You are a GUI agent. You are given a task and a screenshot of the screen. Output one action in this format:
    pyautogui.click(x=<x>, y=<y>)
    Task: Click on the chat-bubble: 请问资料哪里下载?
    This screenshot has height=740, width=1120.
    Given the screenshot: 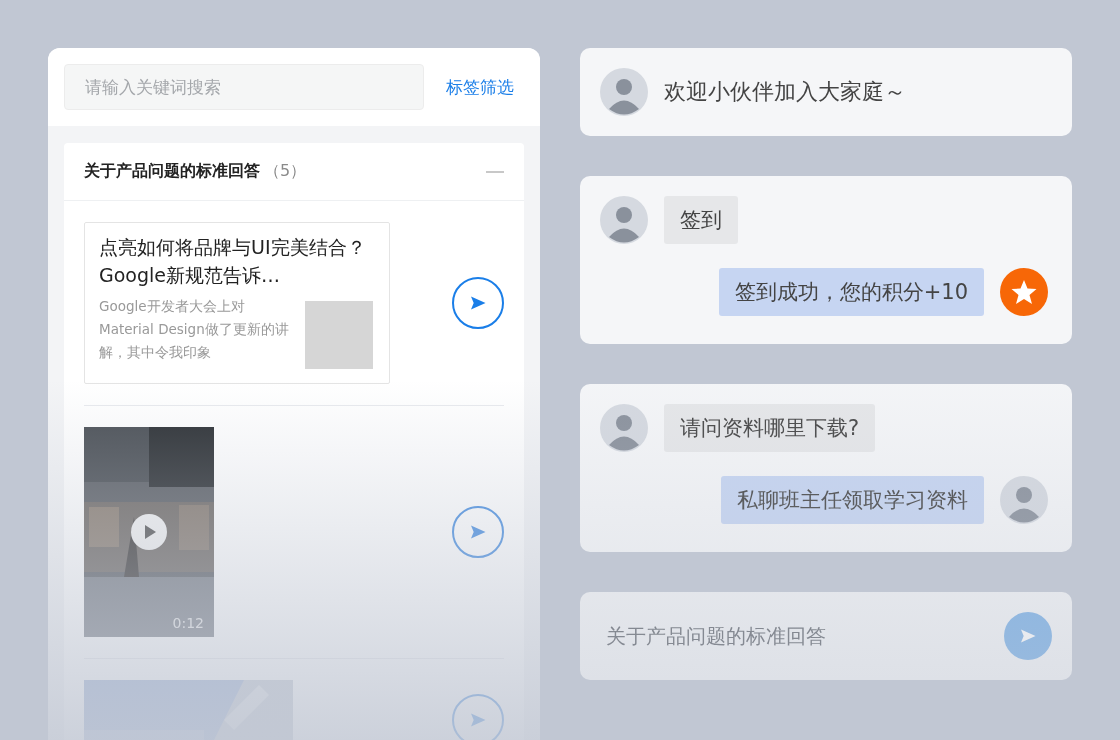 What is the action you would take?
    pyautogui.click(x=770, y=428)
    